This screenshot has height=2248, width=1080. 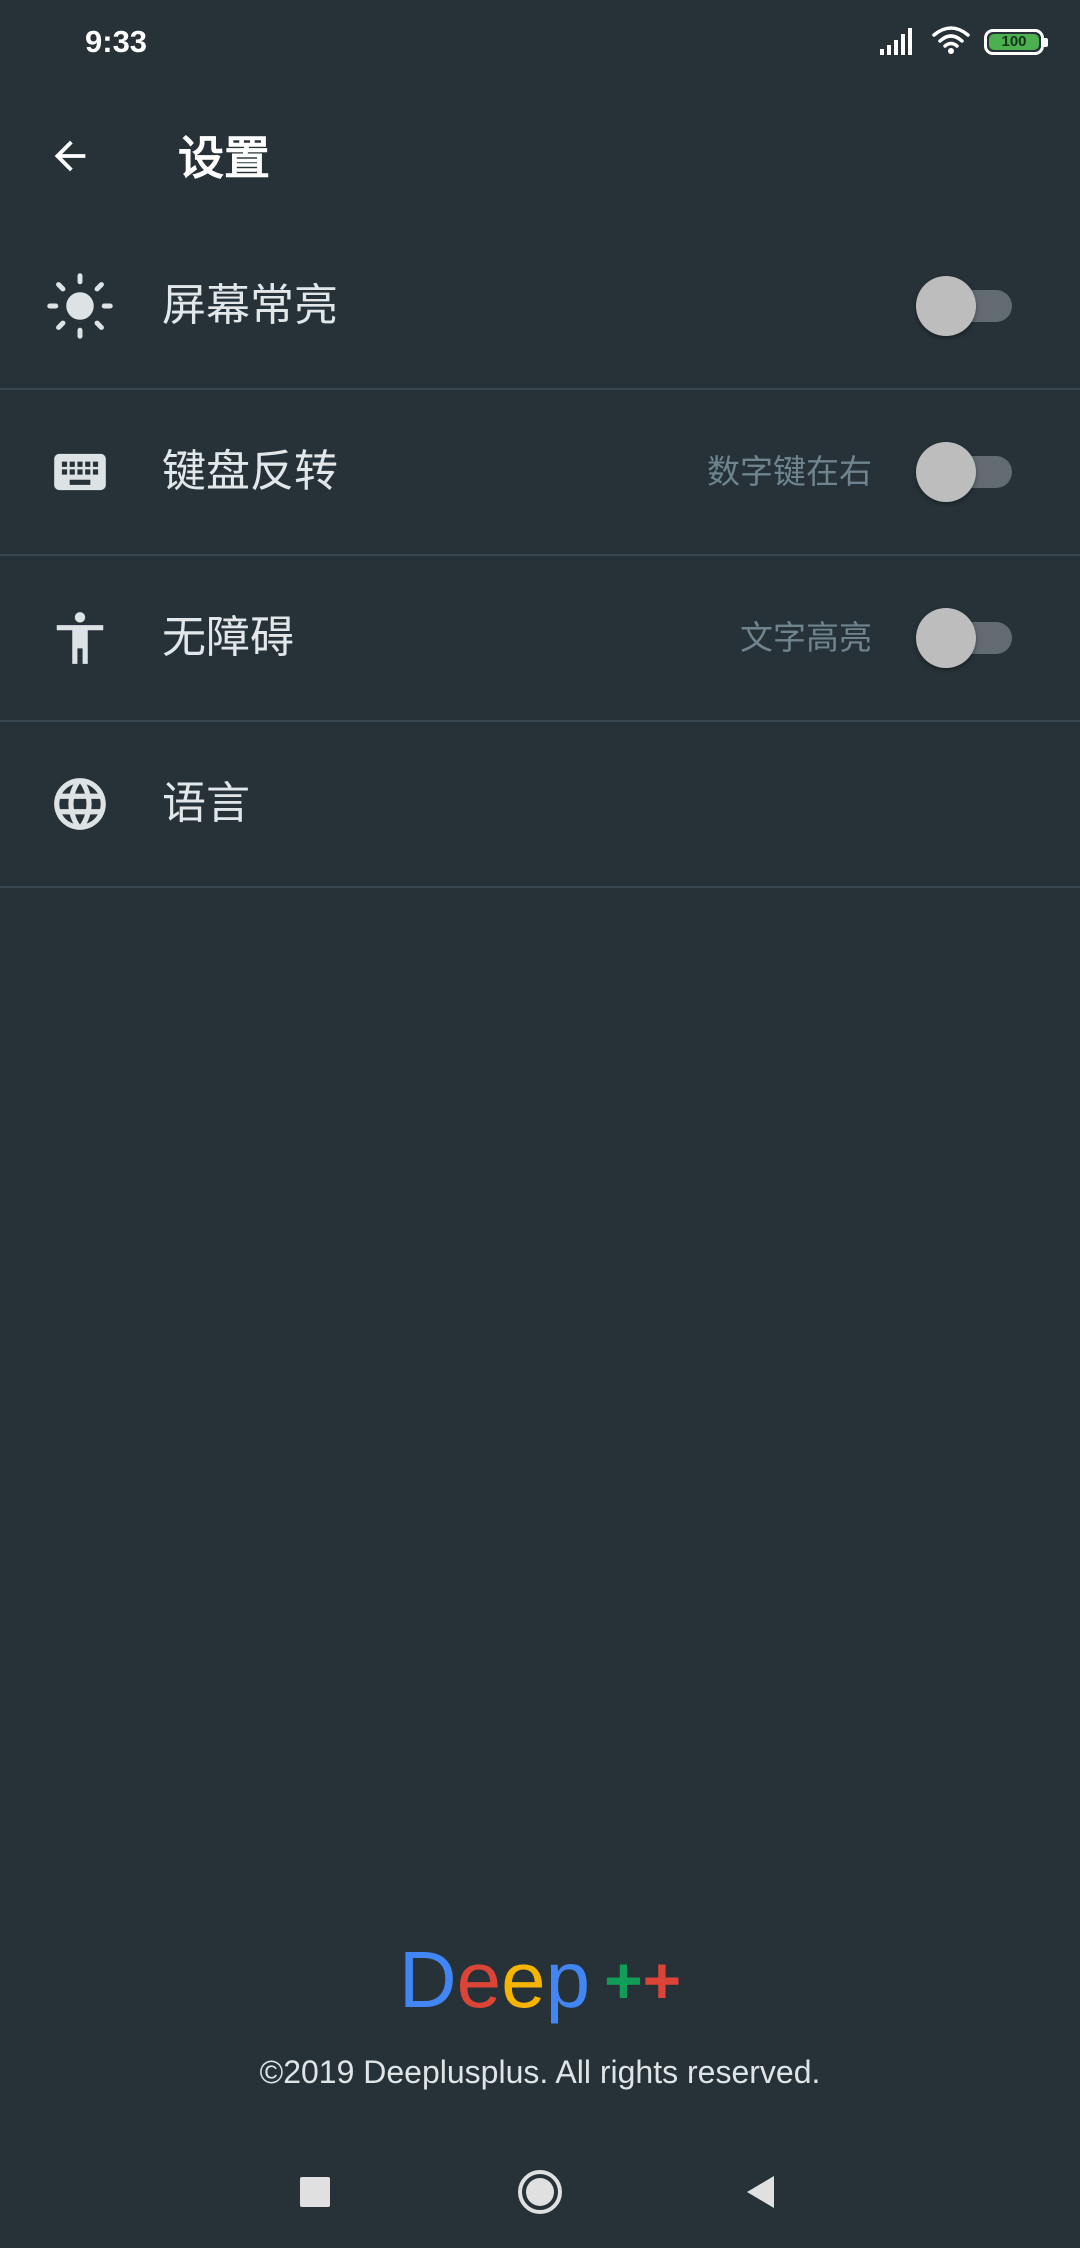 What do you see at coordinates (540, 153) in the screenshot?
I see `toolbar: 设置` at bounding box center [540, 153].